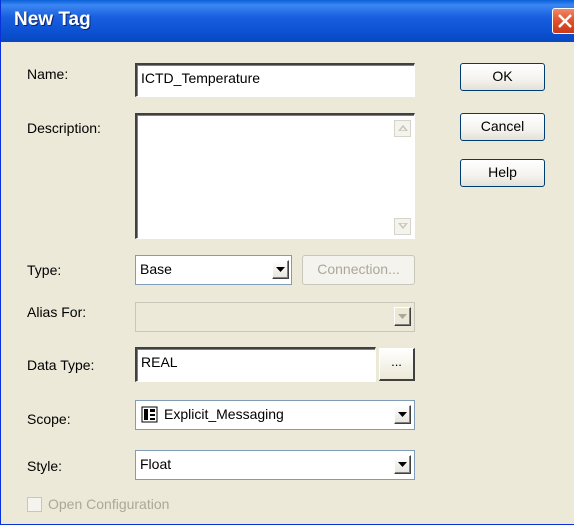 Image resolution: width=574 pixels, height=525 pixels. I want to click on type-dropdown-button, so click(280, 269).